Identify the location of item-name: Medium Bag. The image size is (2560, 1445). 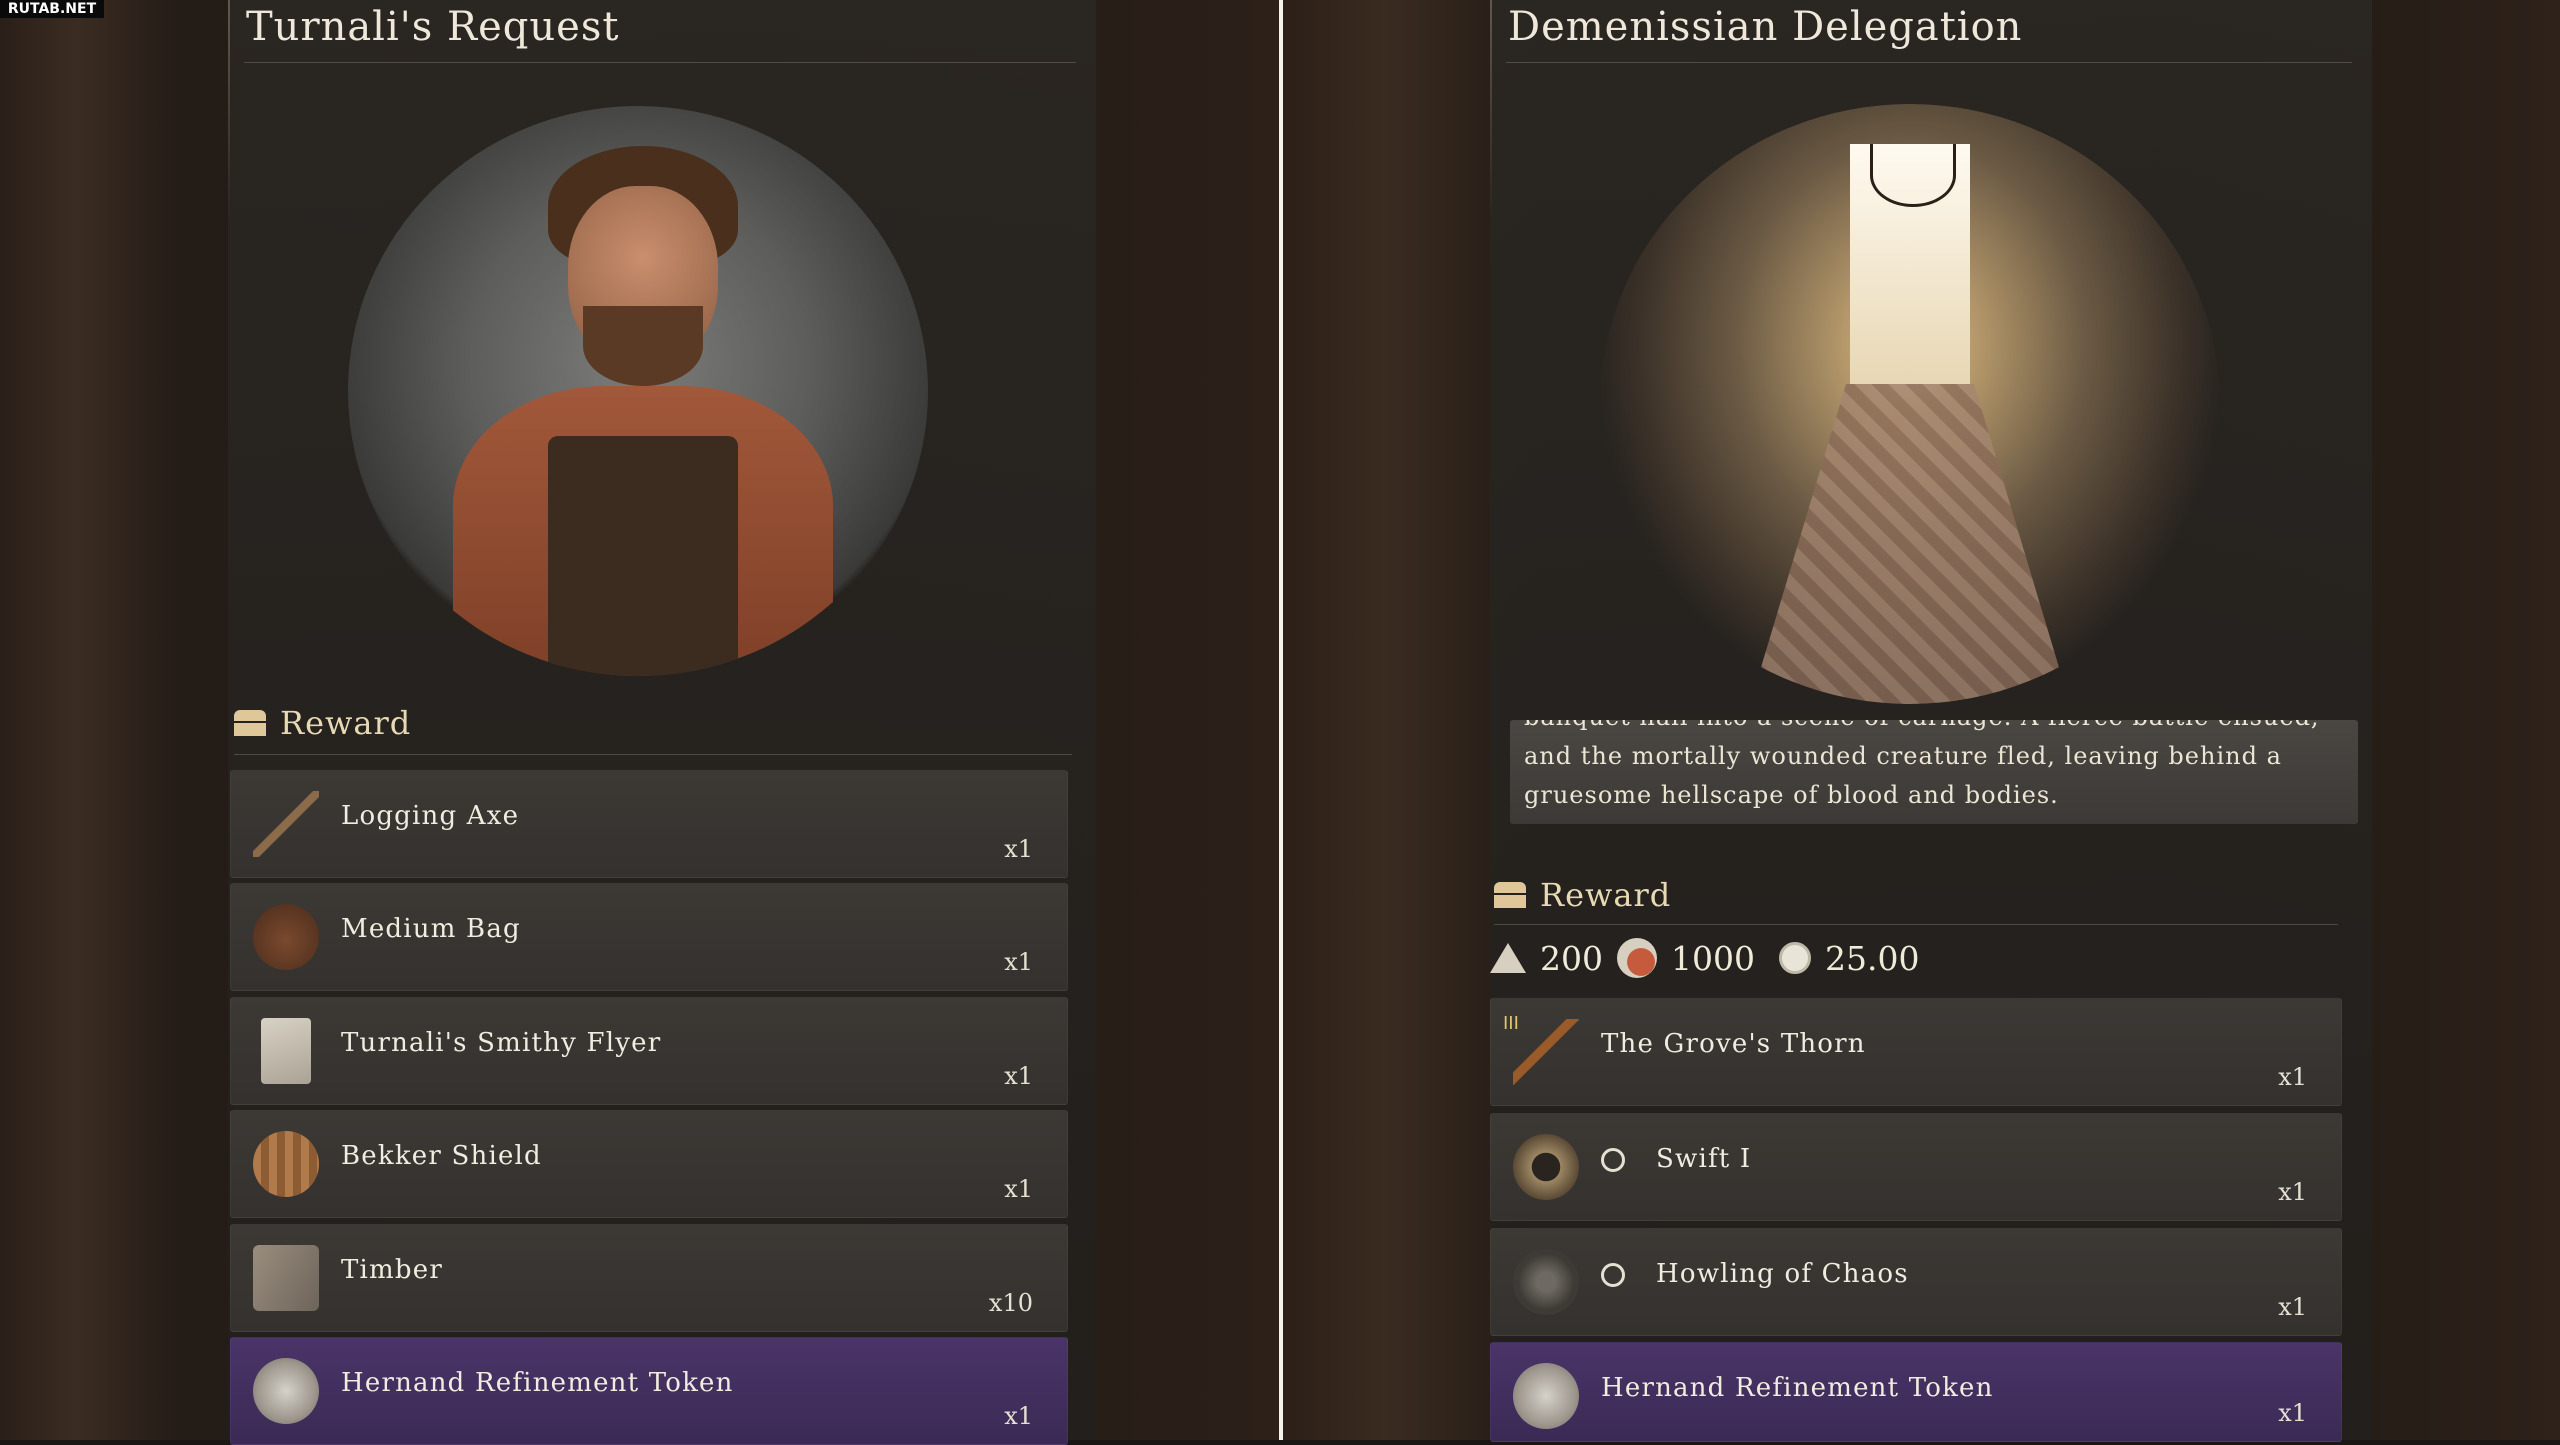
(431, 929).